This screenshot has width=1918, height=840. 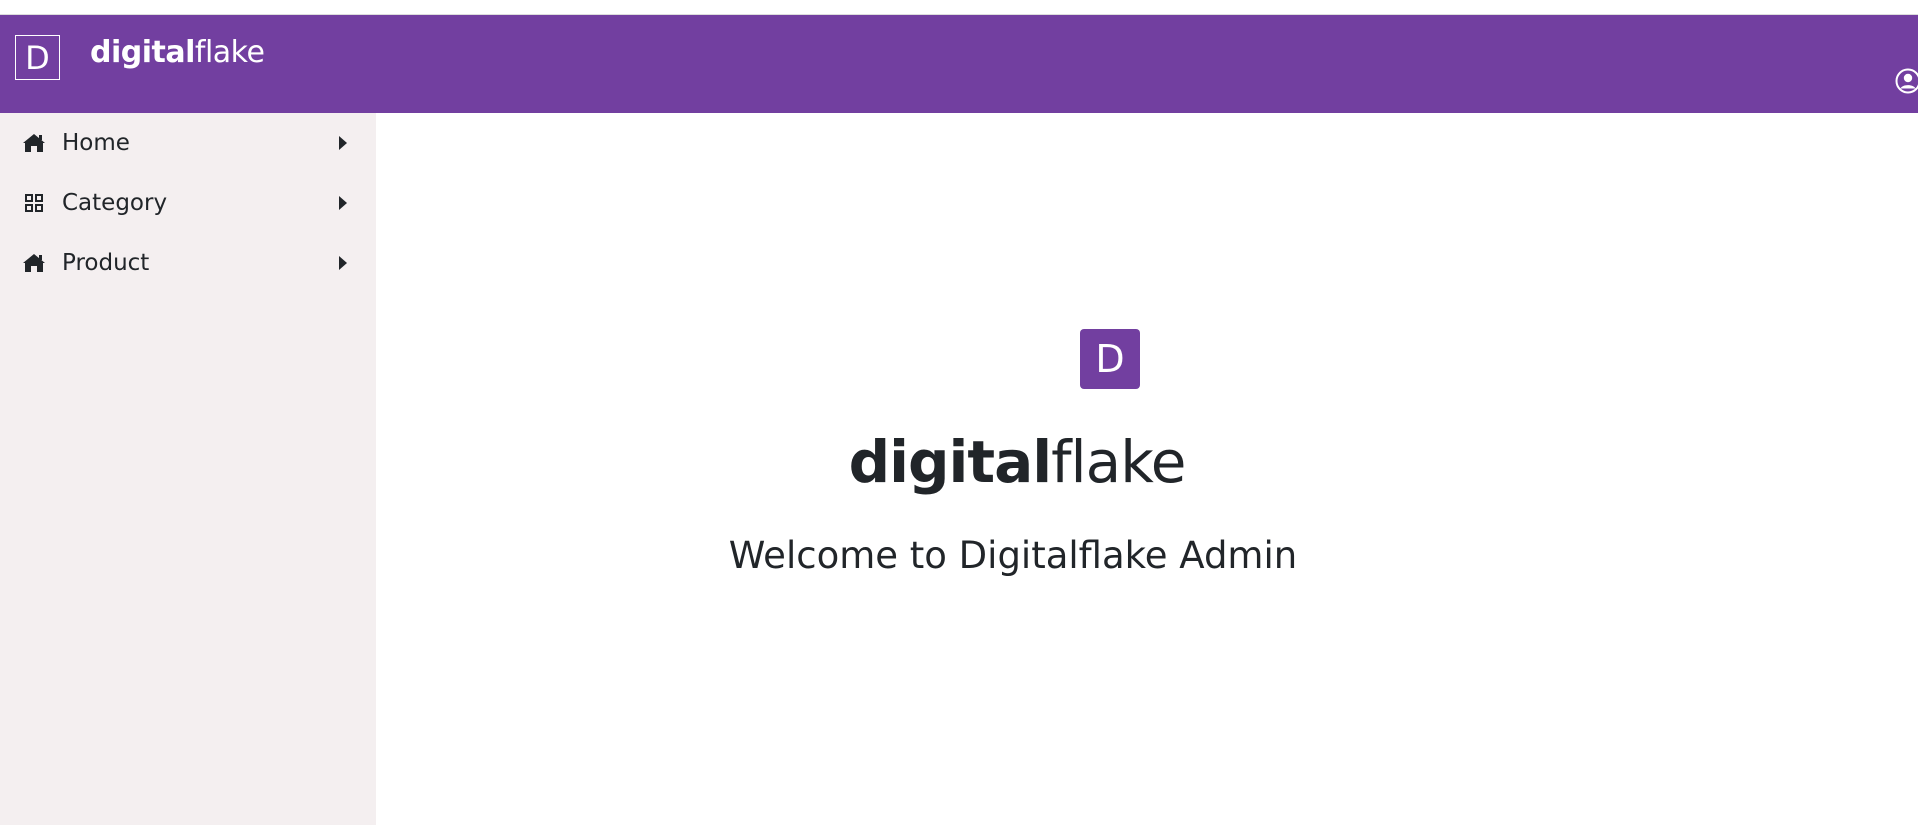 I want to click on sidebar-item-product: Product, so click(x=188, y=263).